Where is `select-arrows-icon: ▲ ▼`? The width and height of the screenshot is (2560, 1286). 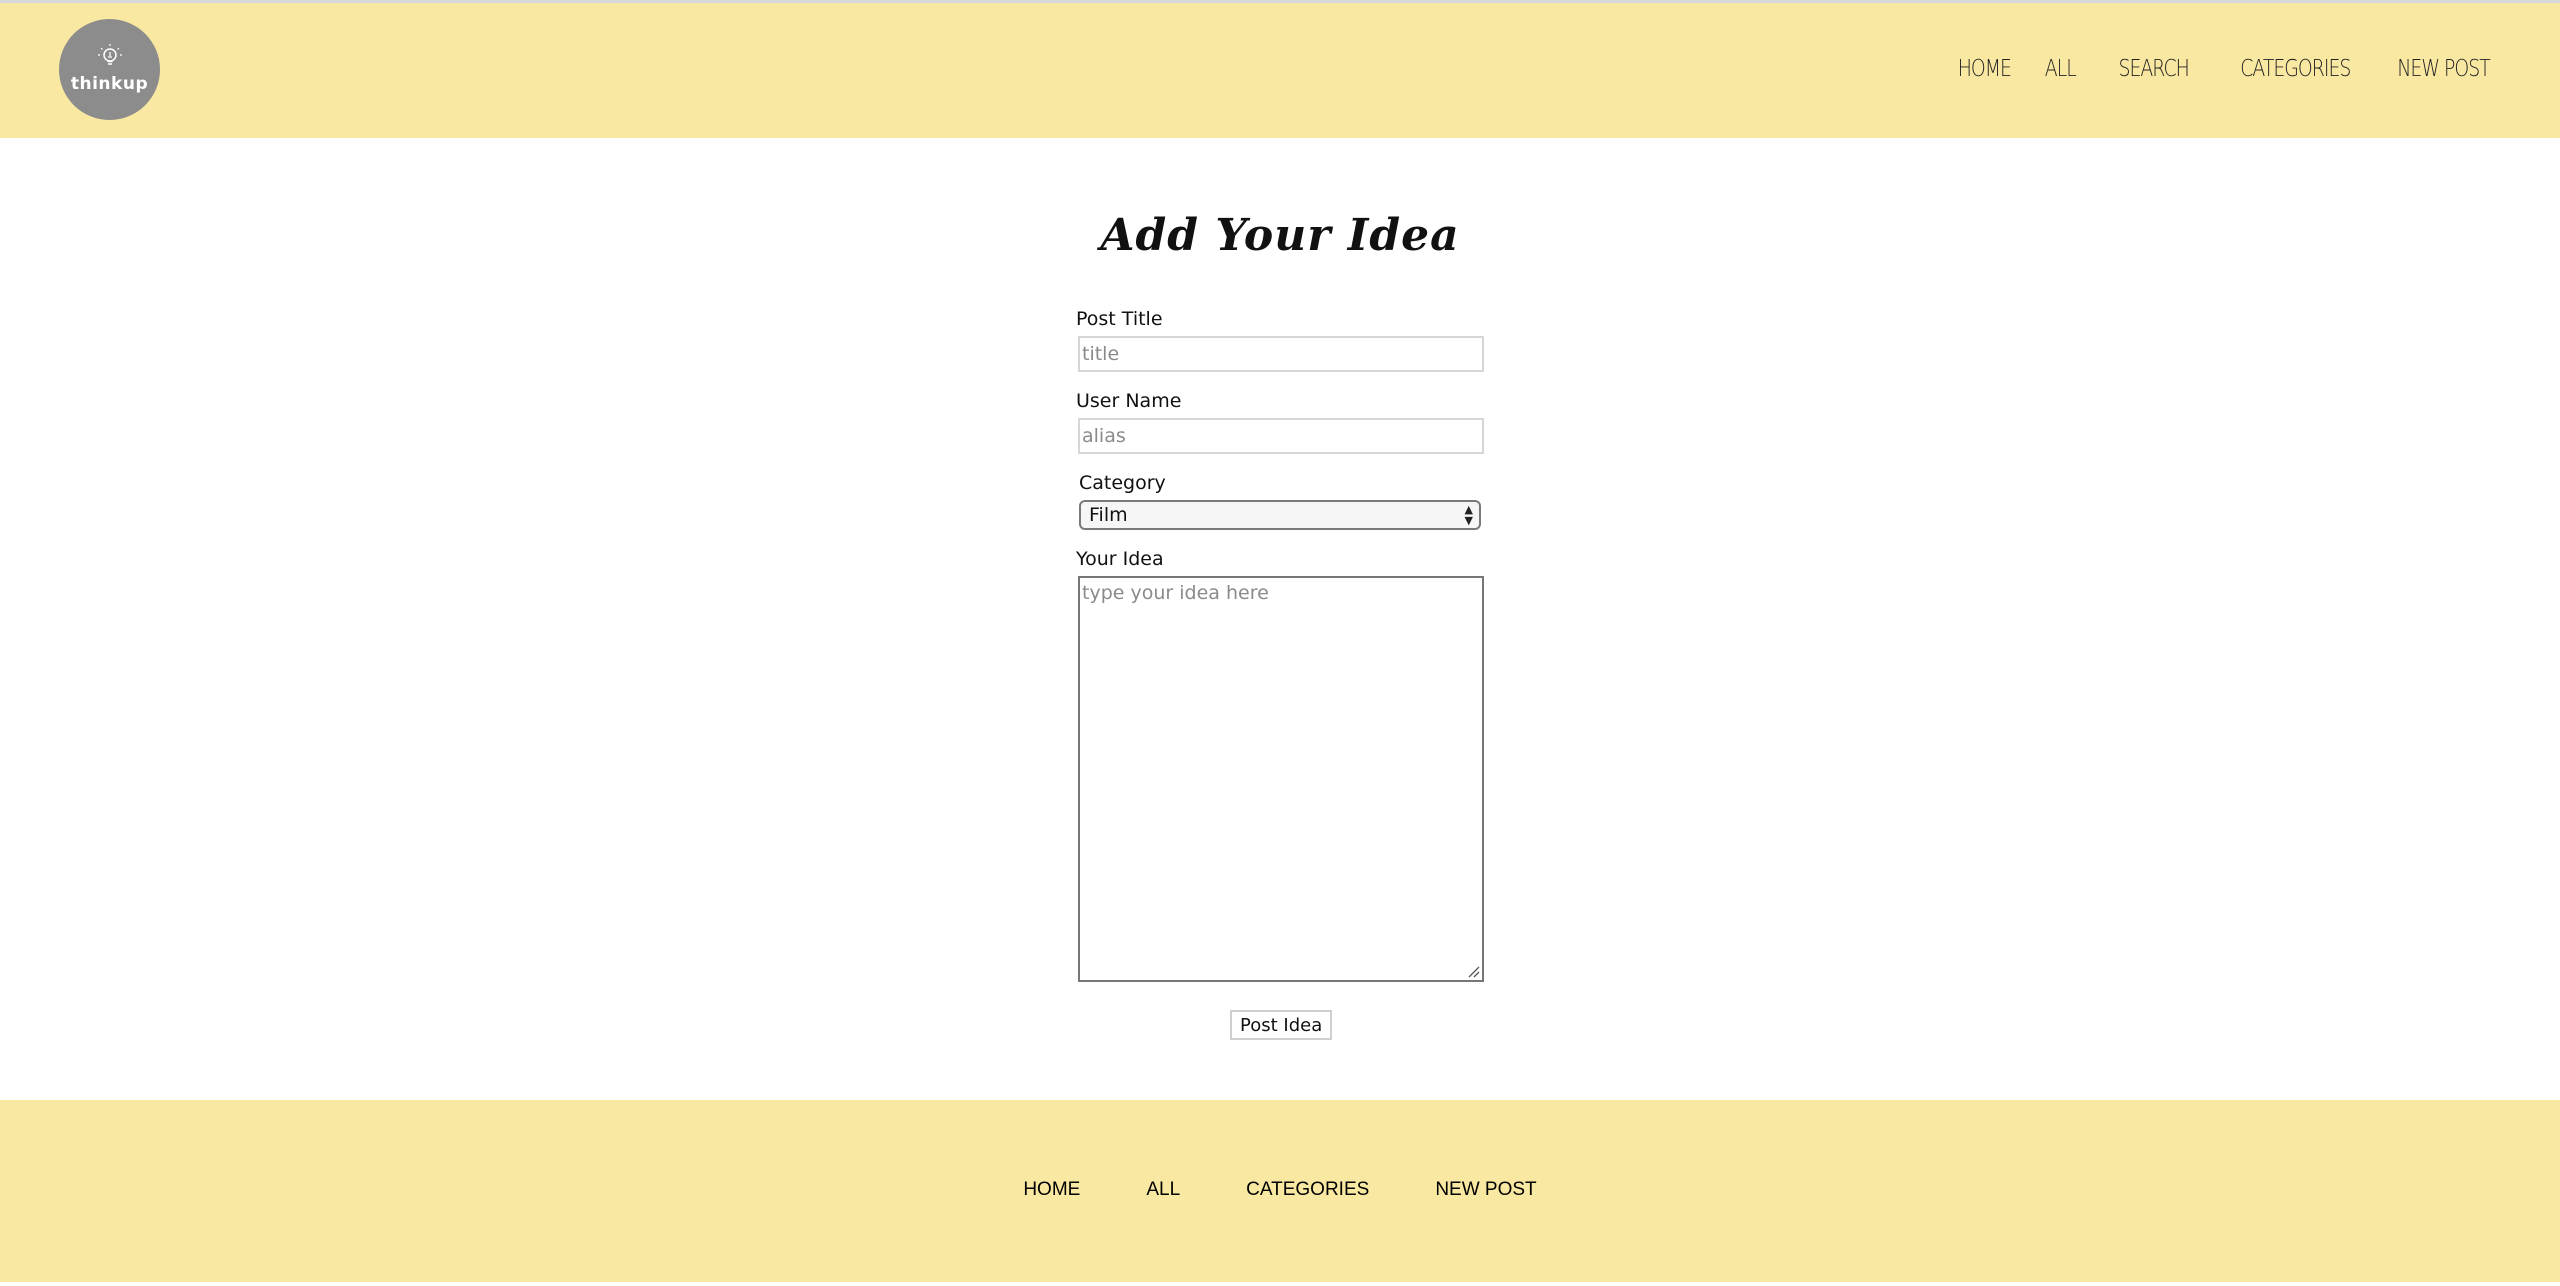 select-arrows-icon: ▲ ▼ is located at coordinates (1468, 515).